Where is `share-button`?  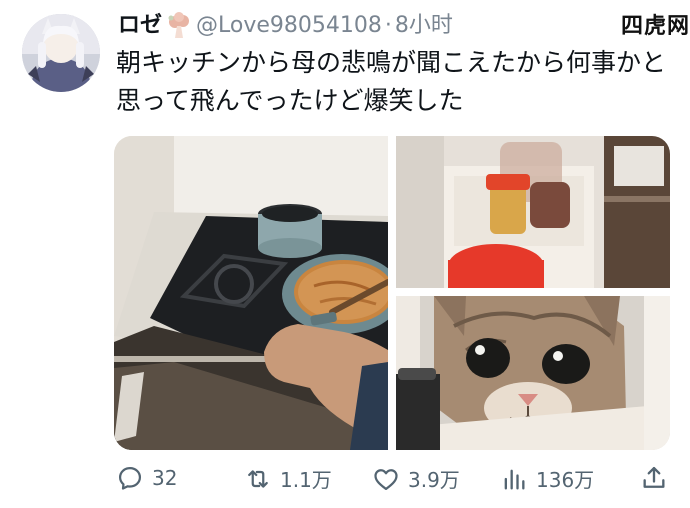
share-button is located at coordinates (654, 478).